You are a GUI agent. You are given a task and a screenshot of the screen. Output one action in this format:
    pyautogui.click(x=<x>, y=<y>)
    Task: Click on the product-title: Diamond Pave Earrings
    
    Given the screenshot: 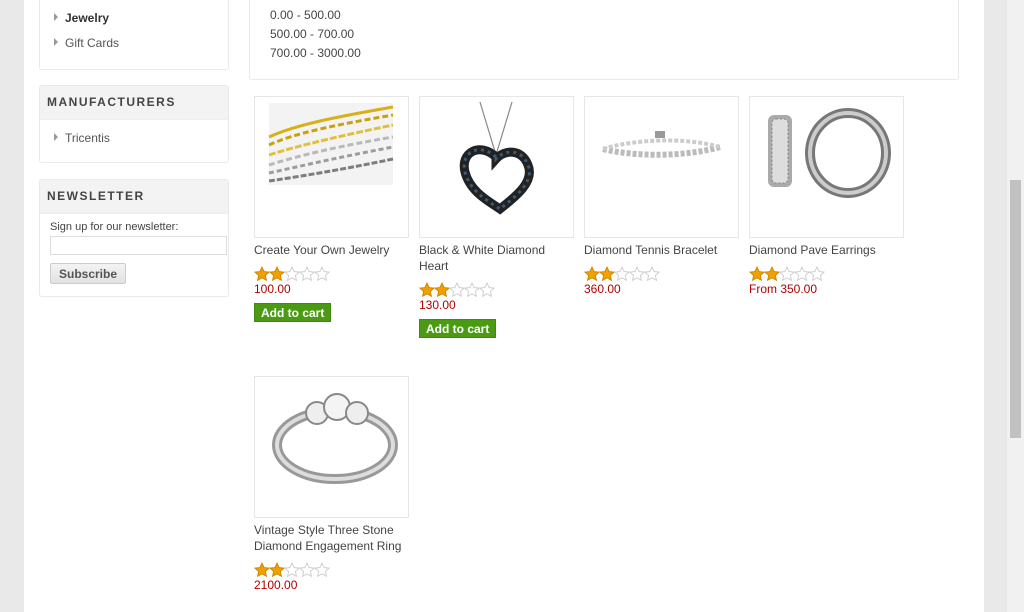 What is the action you would take?
    pyautogui.click(x=824, y=250)
    